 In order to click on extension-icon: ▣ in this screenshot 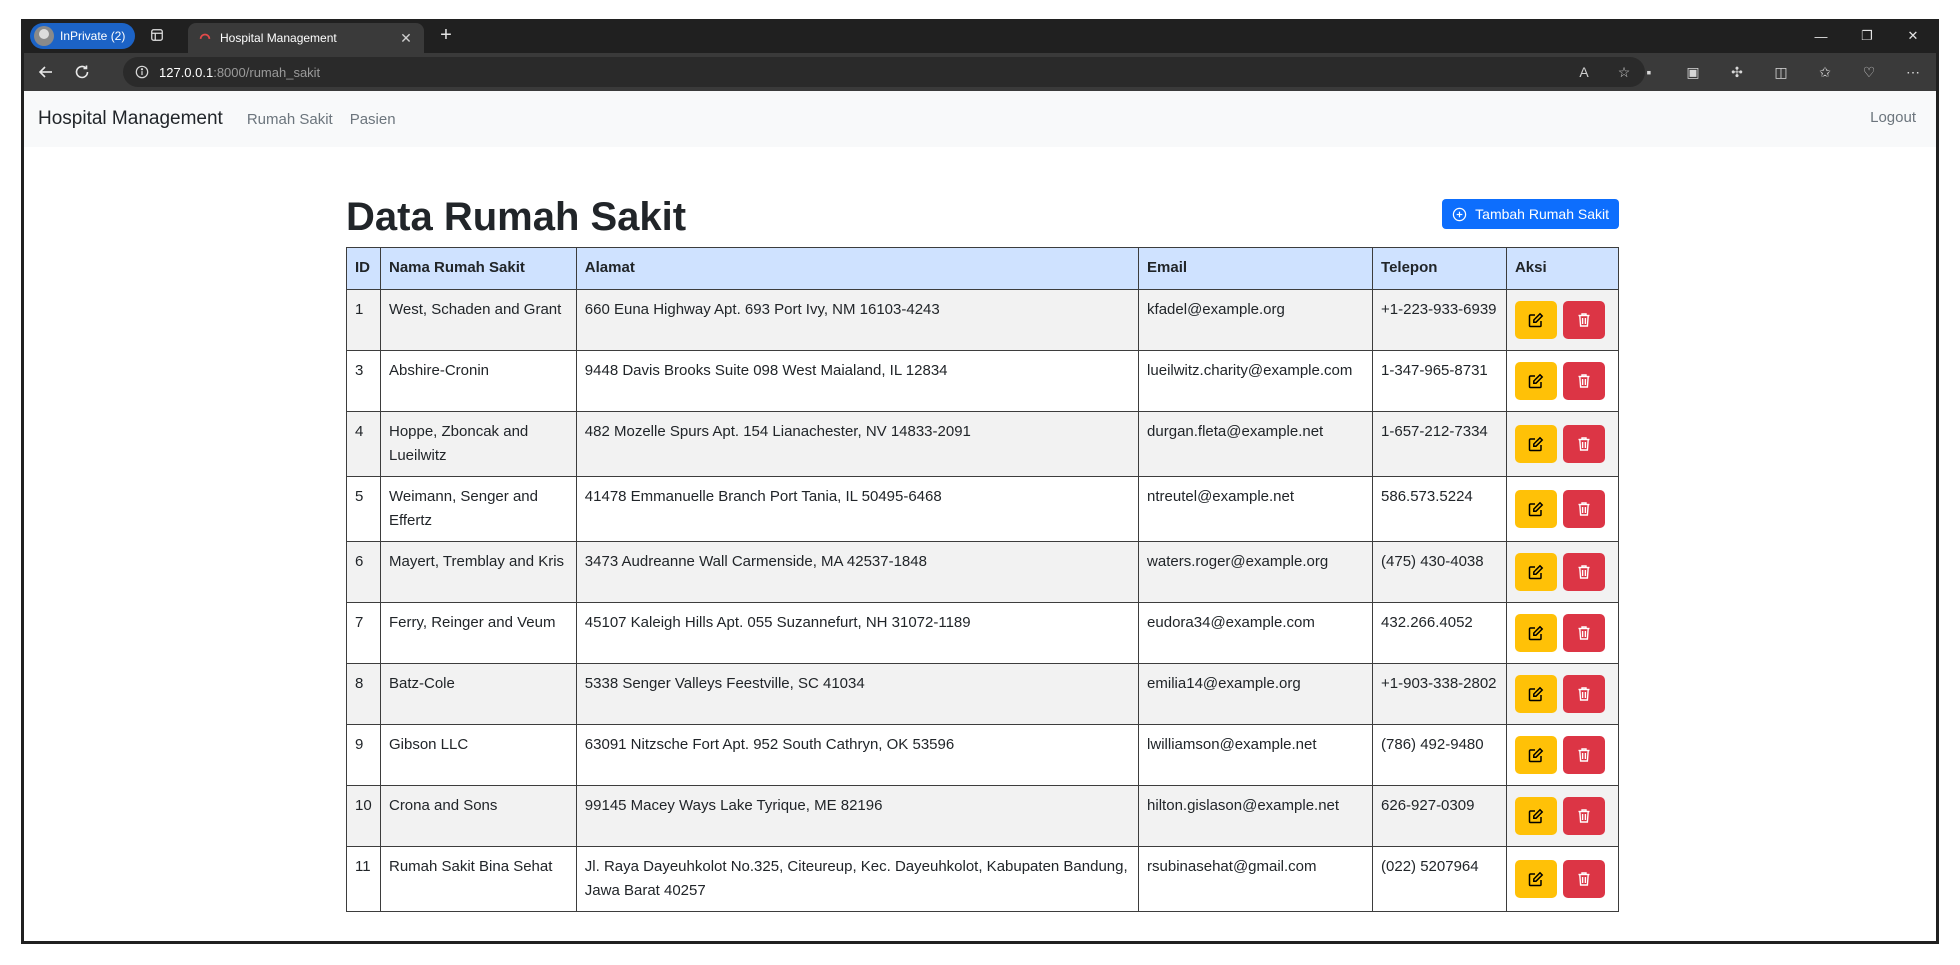, I will do `click(1693, 72)`.